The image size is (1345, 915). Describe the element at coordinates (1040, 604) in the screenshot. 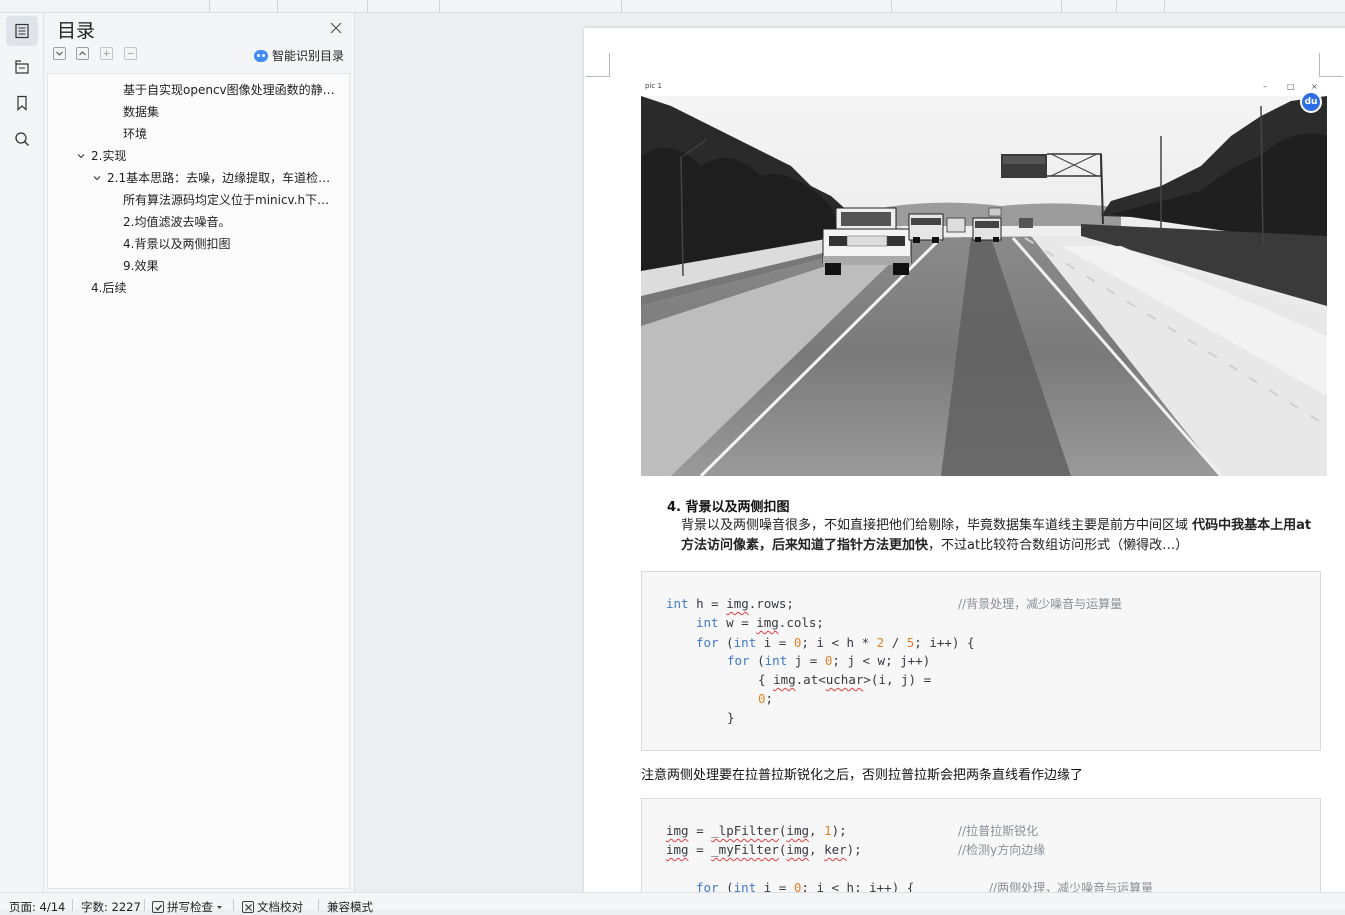

I see `code-comment: //背景处理，减少噪音与运算量` at that location.